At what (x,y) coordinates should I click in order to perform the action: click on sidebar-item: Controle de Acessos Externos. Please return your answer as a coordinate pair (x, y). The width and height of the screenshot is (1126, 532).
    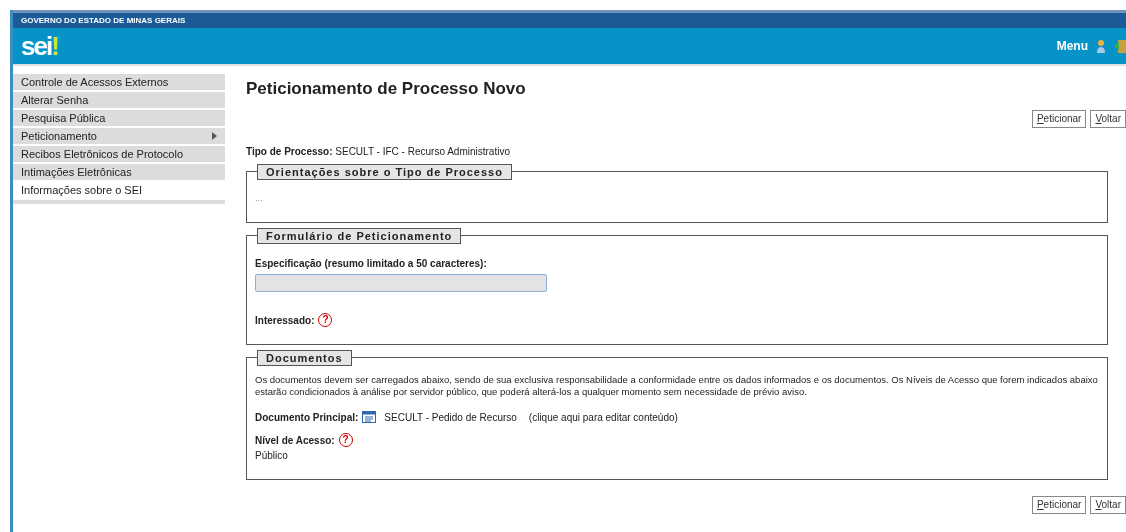
    Looking at the image, I should click on (119, 82).